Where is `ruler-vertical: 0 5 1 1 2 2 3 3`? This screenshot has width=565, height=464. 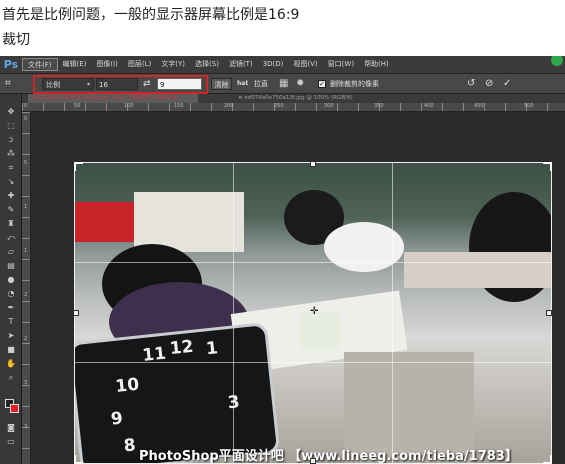
ruler-vertical: 0 5 1 1 2 2 3 3 is located at coordinates (26, 288).